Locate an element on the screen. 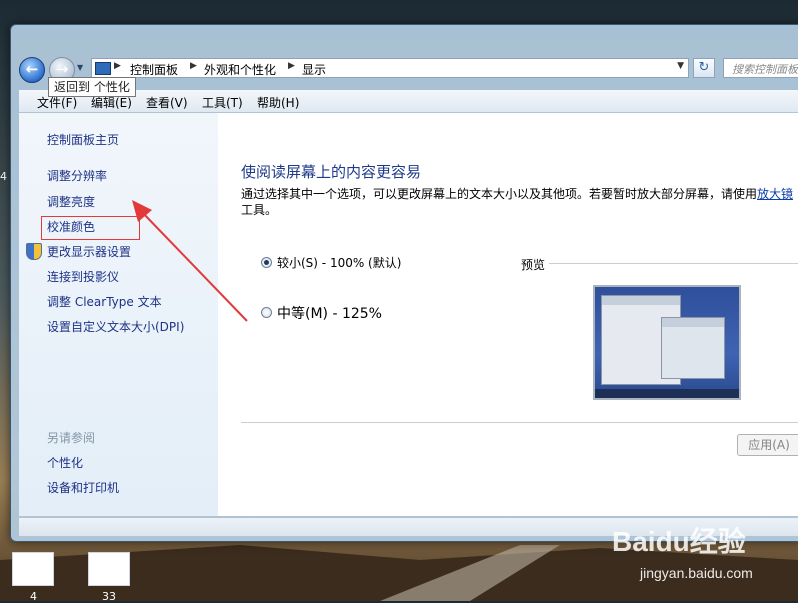  sidebar-item-adjust-brightness: 调整亮度 is located at coordinates (71, 201).